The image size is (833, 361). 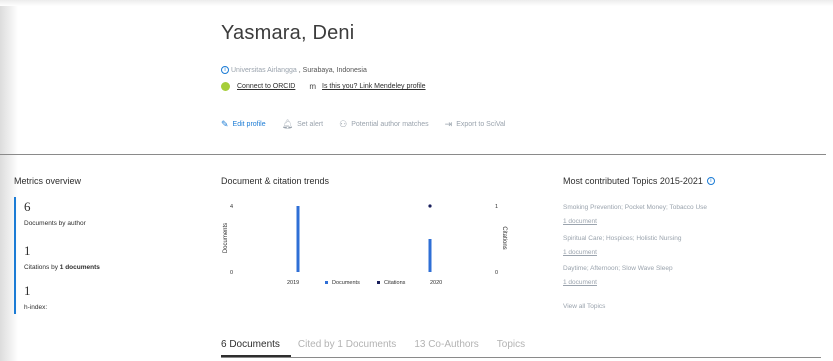 What do you see at coordinates (332, 70) in the screenshot?
I see `affiliation-location: , Surabaya, Indonesia` at bounding box center [332, 70].